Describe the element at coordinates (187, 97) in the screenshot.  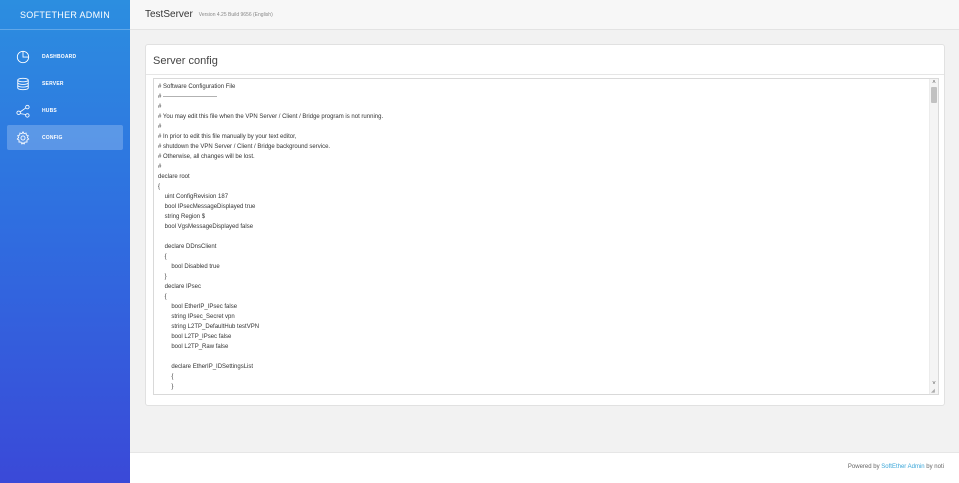
I see `config-line: # ---------------------------` at that location.